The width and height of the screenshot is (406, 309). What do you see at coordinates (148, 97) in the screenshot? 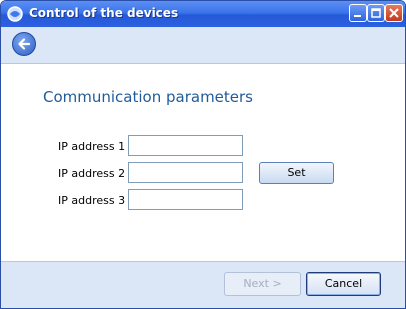
I see `page-title: Communication parameters` at bounding box center [148, 97].